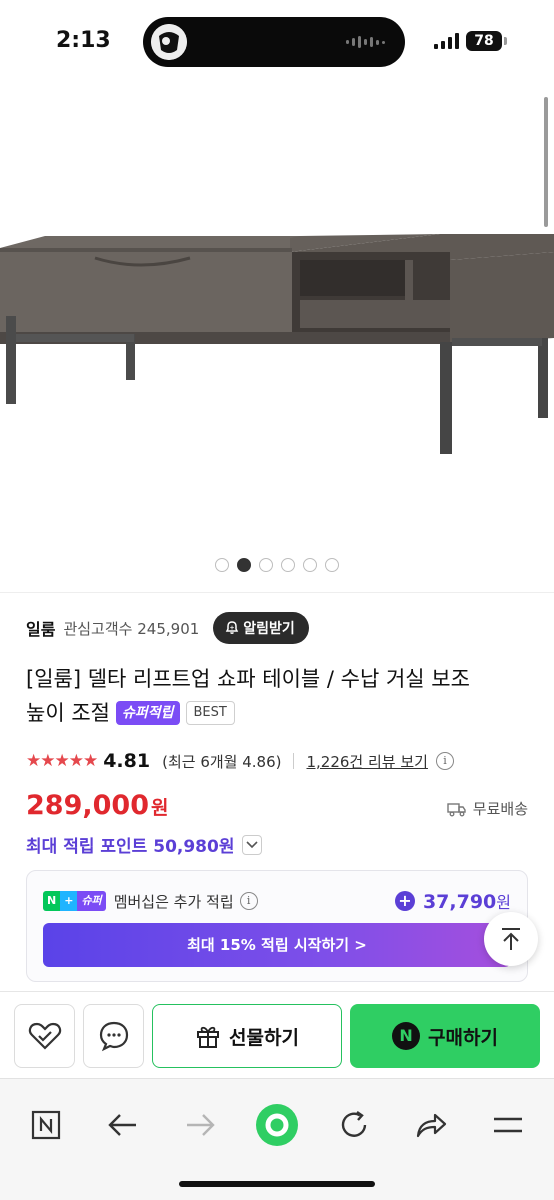  What do you see at coordinates (248, 901) in the screenshot?
I see `membership-info-icon: i` at bounding box center [248, 901].